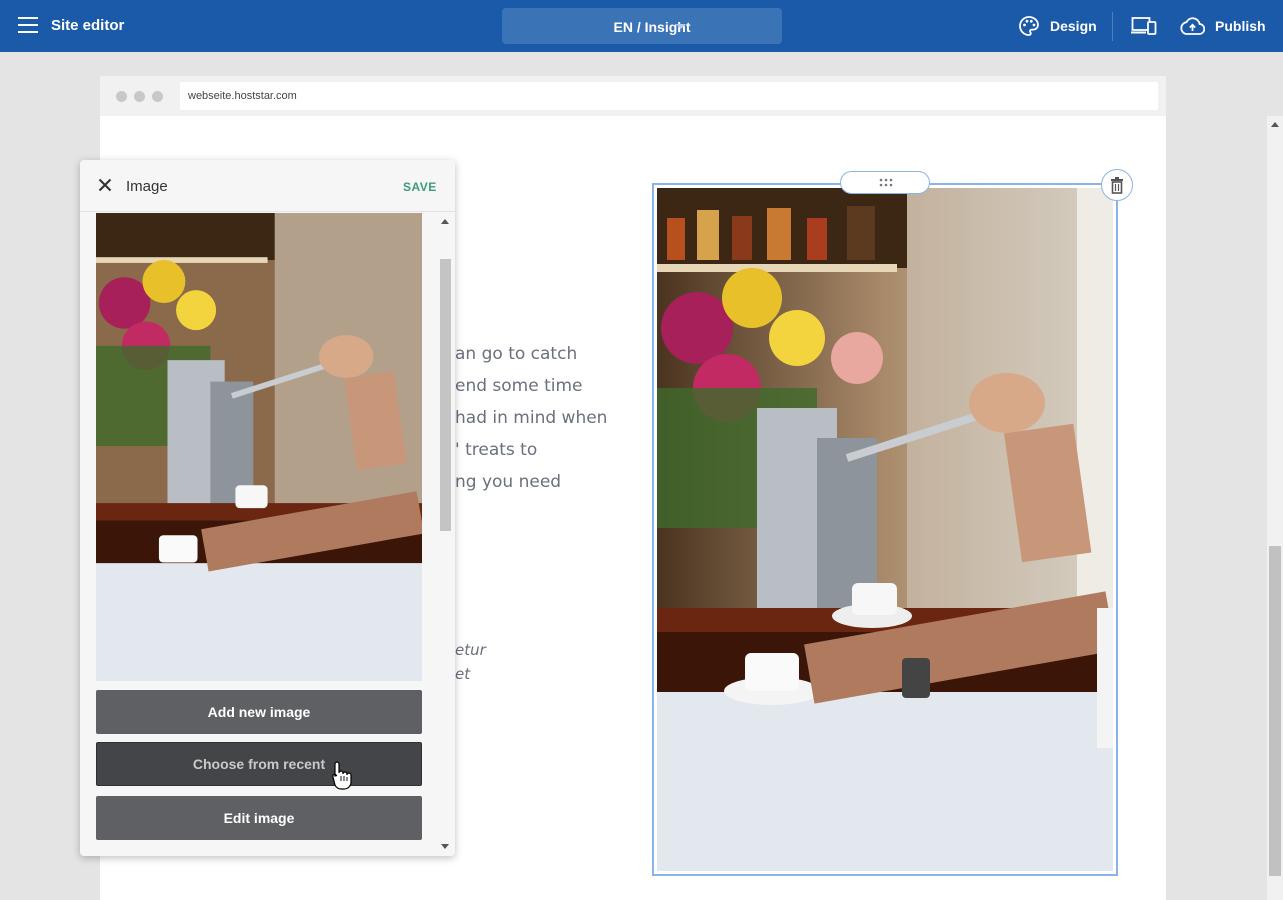  Describe the element at coordinates (470, 662) in the screenshot. I see `italic-text: etur et` at that location.